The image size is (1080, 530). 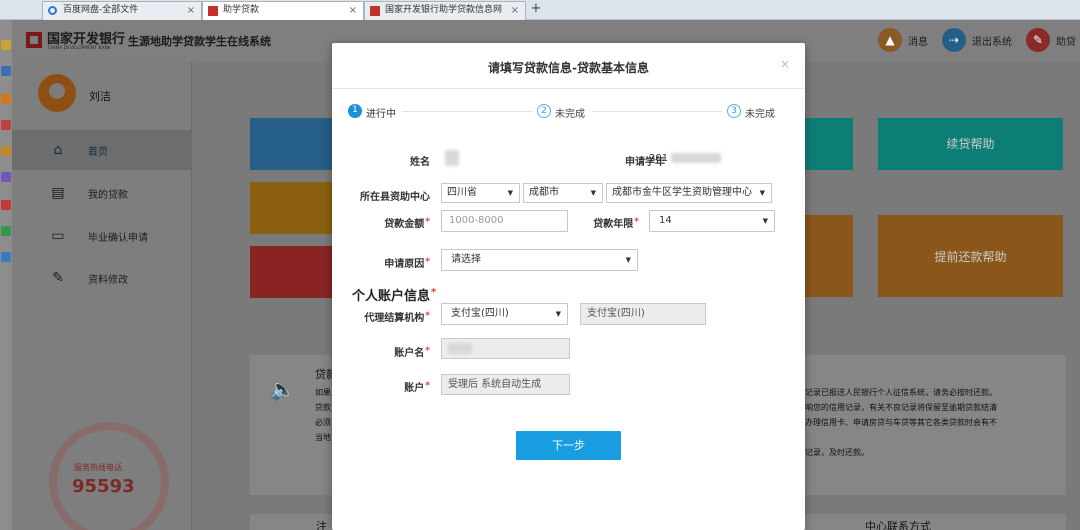 I want to click on center-select: 成都市金牛区学生资助管理中心 ▼, so click(x=689, y=193).